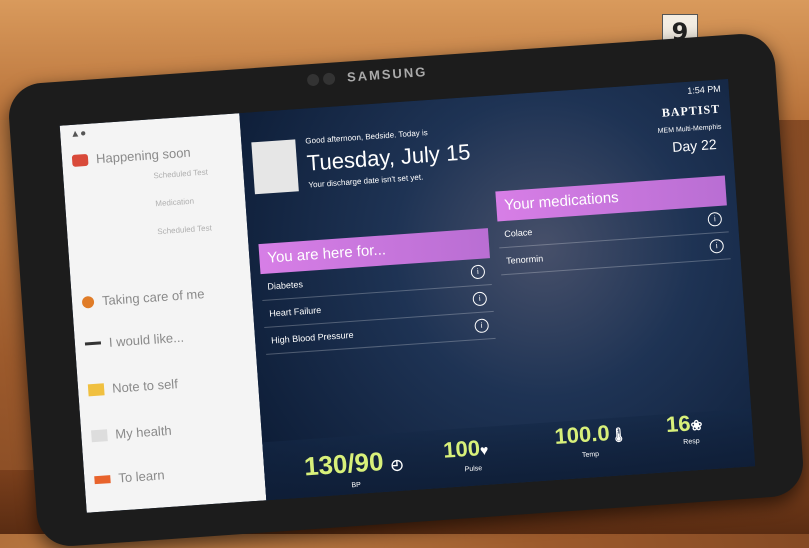 The width and height of the screenshot is (809, 548). What do you see at coordinates (691, 110) in the screenshot?
I see `hospital-logo: BAPTIST` at bounding box center [691, 110].